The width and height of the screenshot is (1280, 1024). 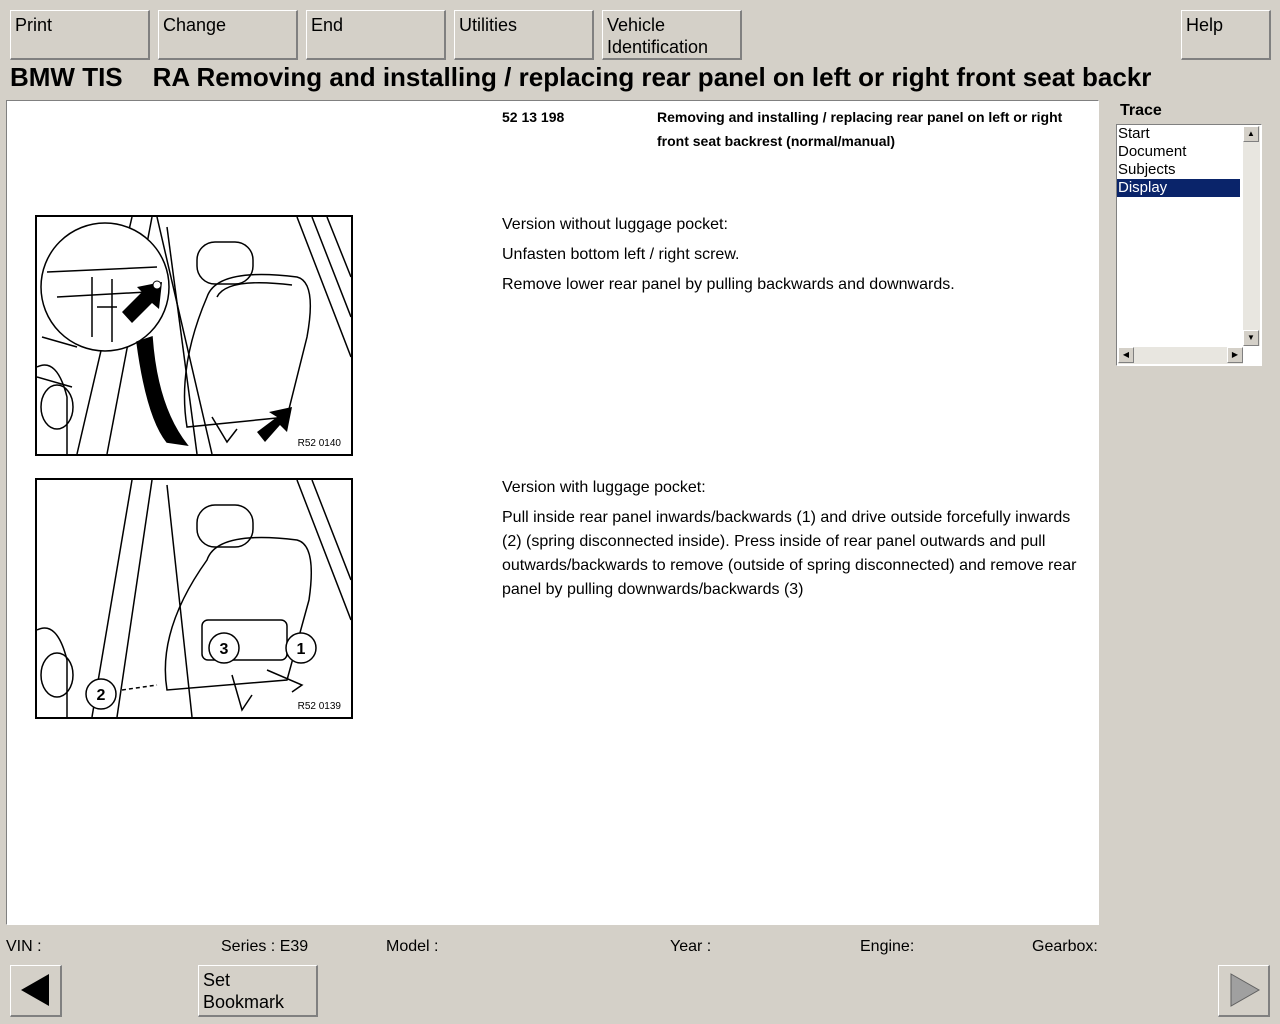 I want to click on triangle-right-icon, so click(x=1245, y=990).